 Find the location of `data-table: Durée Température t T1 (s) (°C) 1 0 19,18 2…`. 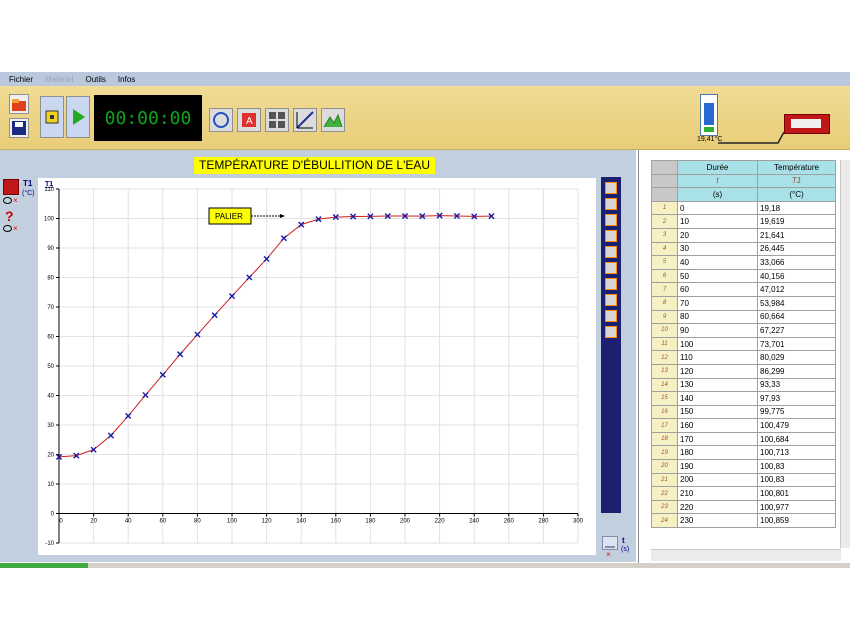

data-table: Durée Température t T1 (s) (°C) 1 0 19,18 2… is located at coordinates (743, 344).